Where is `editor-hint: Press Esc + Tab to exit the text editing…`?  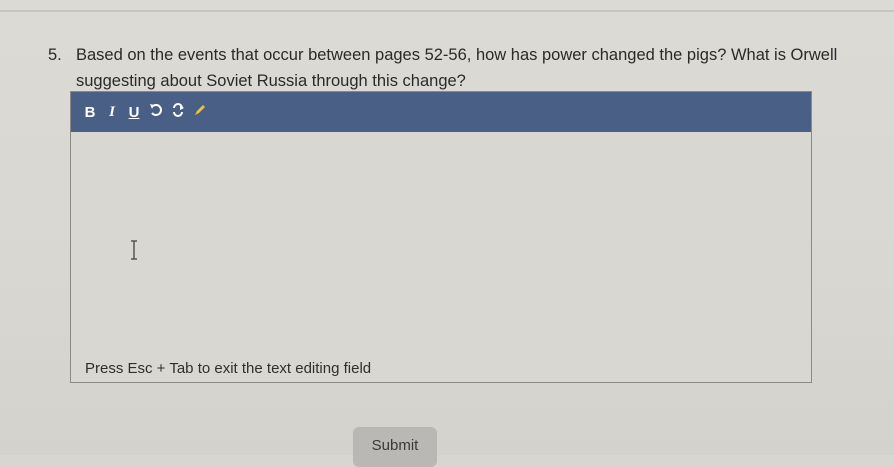 editor-hint: Press Esc + Tab to exit the text editing… is located at coordinates (228, 368).